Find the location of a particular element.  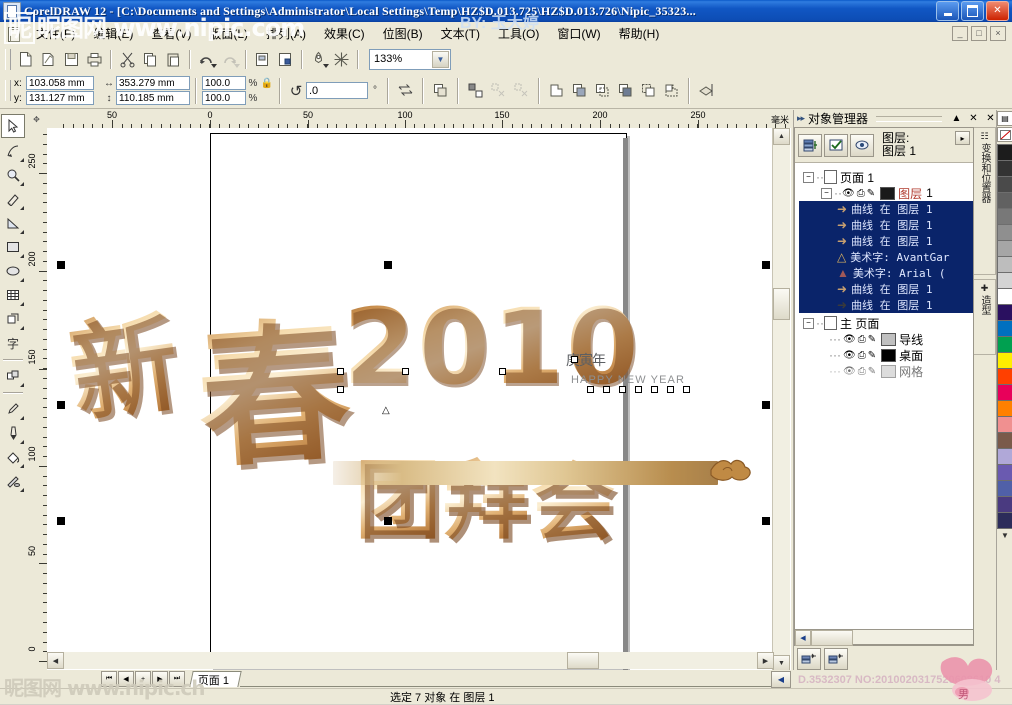

zoom-tool is located at coordinates (13, 175).